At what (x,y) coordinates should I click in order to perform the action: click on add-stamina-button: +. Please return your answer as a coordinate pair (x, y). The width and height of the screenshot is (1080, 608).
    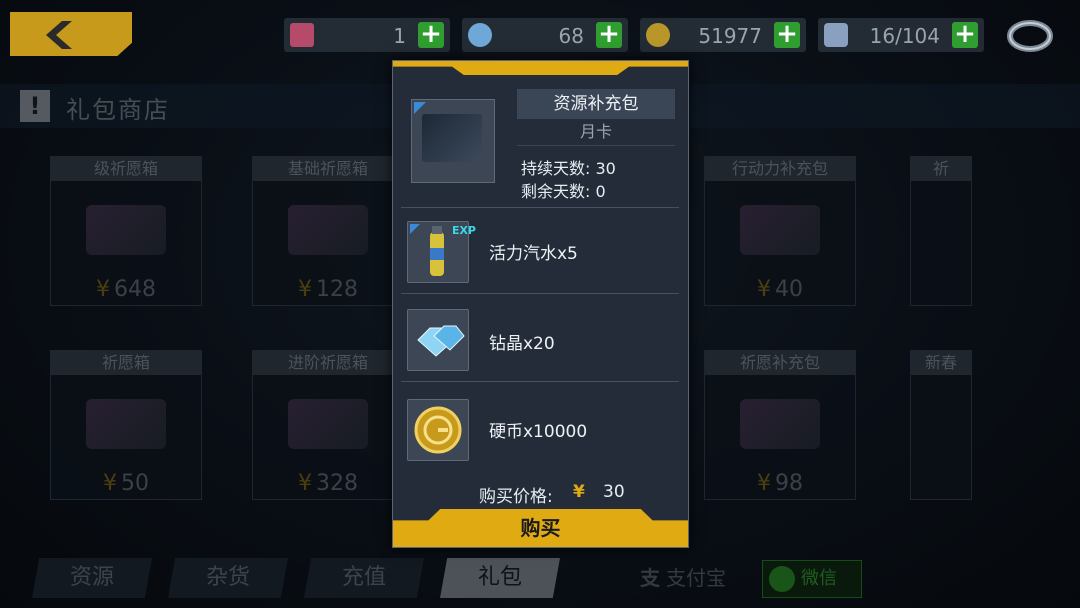
    Looking at the image, I should click on (965, 34).